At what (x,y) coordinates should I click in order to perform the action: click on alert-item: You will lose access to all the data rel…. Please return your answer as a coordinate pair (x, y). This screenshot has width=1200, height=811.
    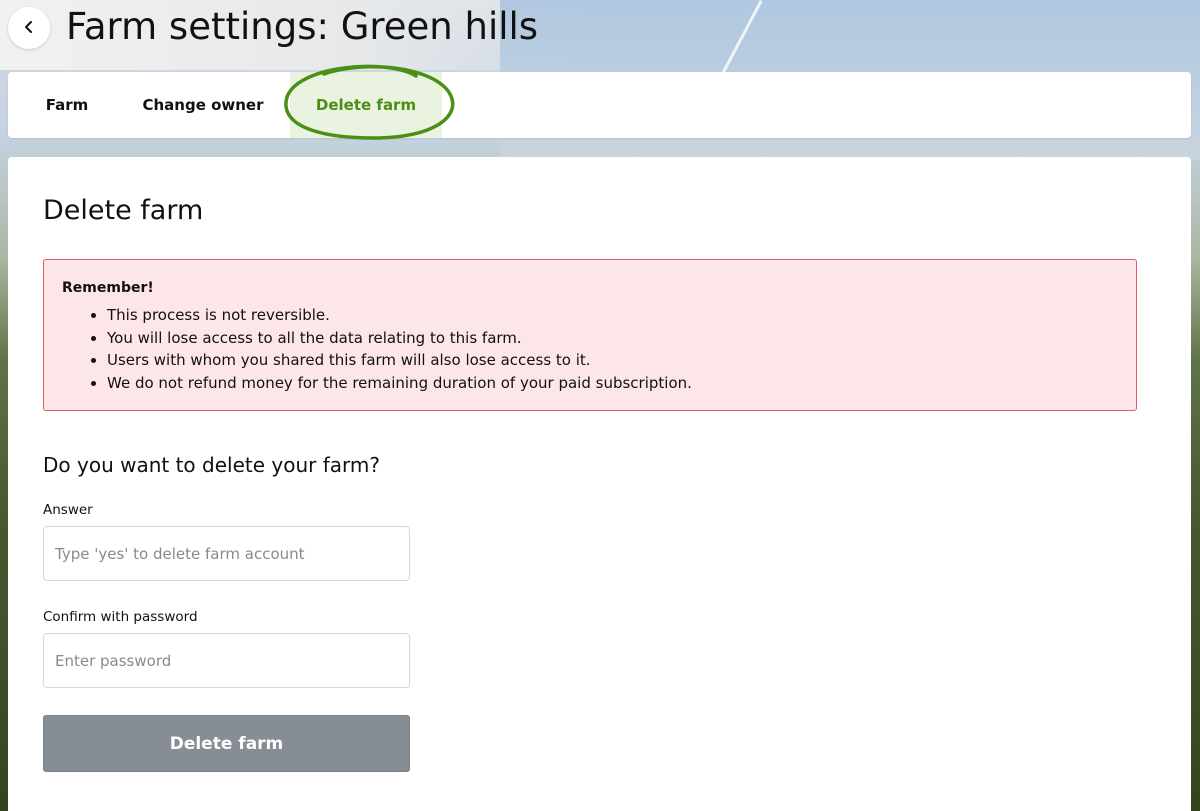
    Looking at the image, I should click on (399, 338).